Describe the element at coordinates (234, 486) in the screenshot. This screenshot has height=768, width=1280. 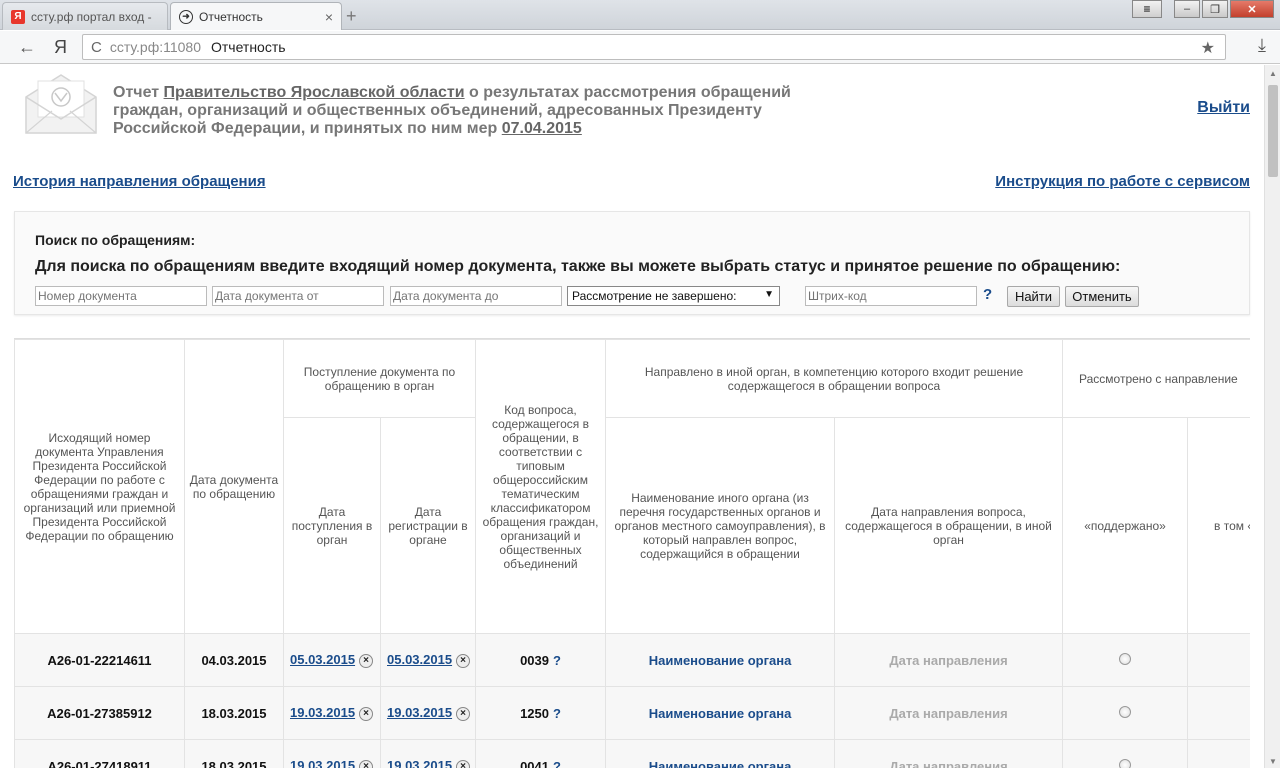
I see `header-doc-date: Дата документа по обращению` at that location.